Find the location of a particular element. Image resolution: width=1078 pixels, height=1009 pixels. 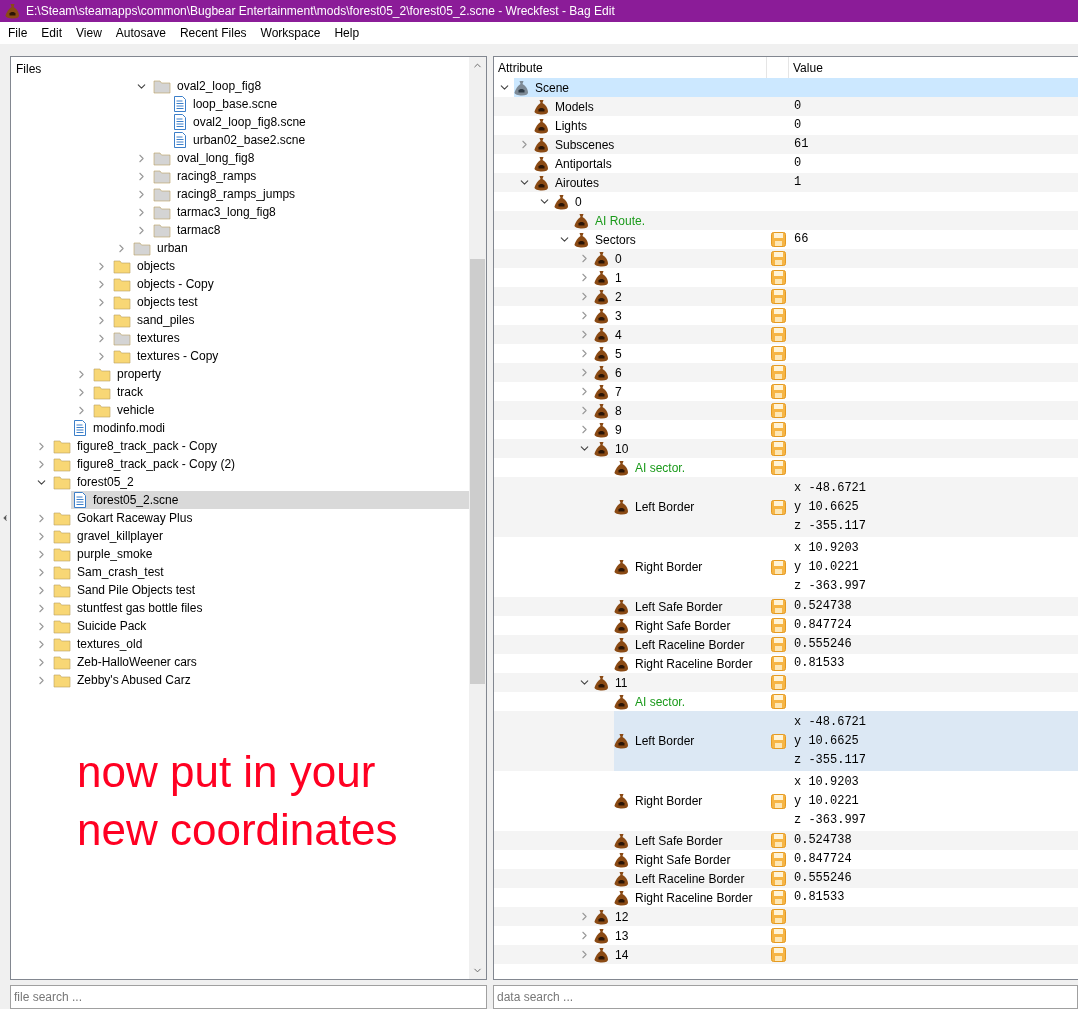

tree-item: sand_piles is located at coordinates (290, 320).